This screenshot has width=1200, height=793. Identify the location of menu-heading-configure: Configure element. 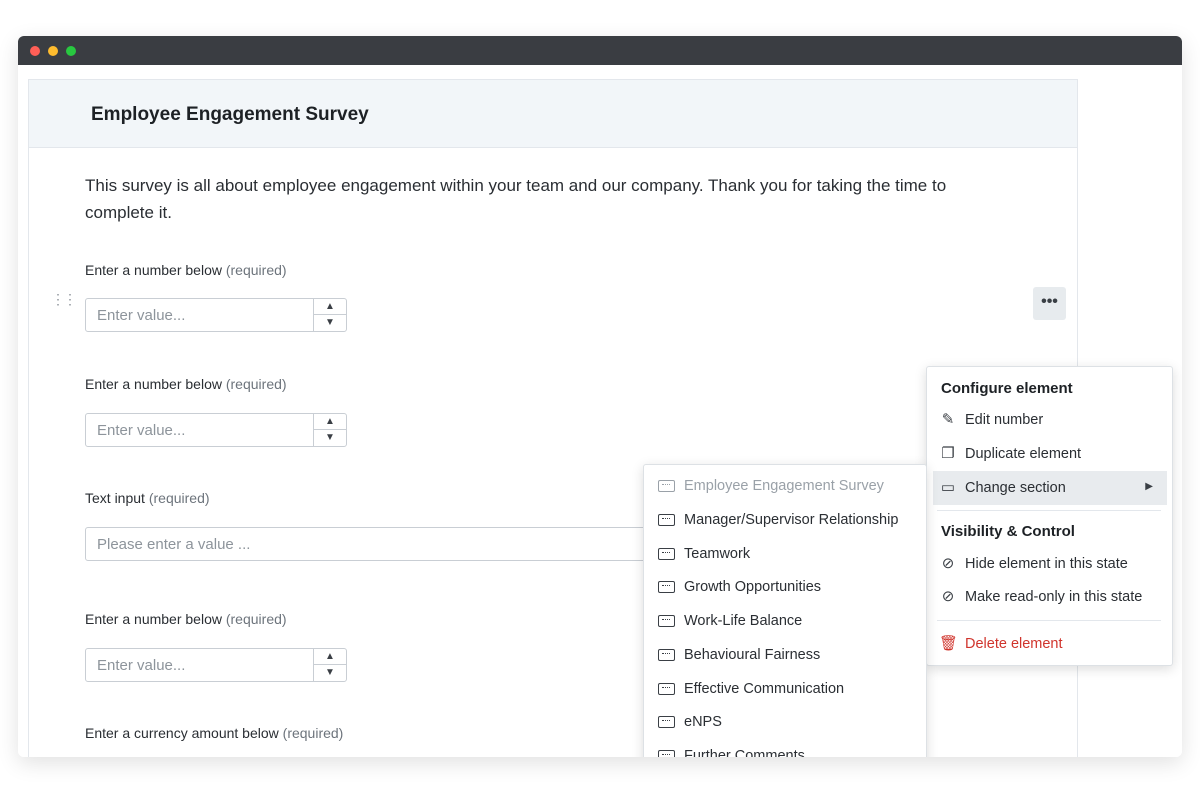
(1007, 388).